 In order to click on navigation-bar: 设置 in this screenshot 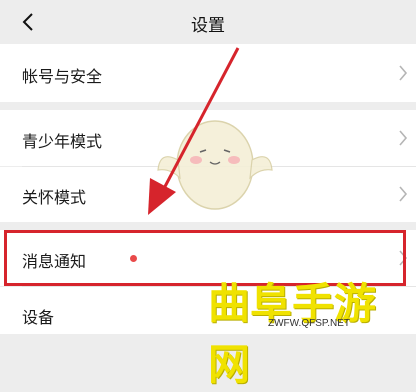, I will do `click(208, 22)`.